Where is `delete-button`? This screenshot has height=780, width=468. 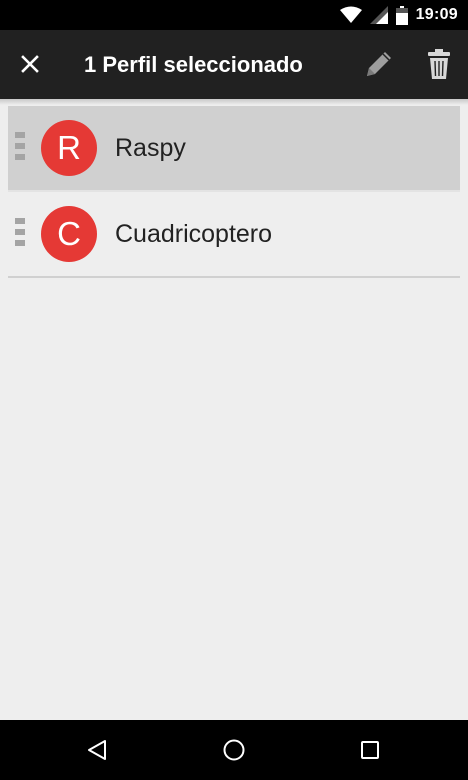 delete-button is located at coordinates (439, 64).